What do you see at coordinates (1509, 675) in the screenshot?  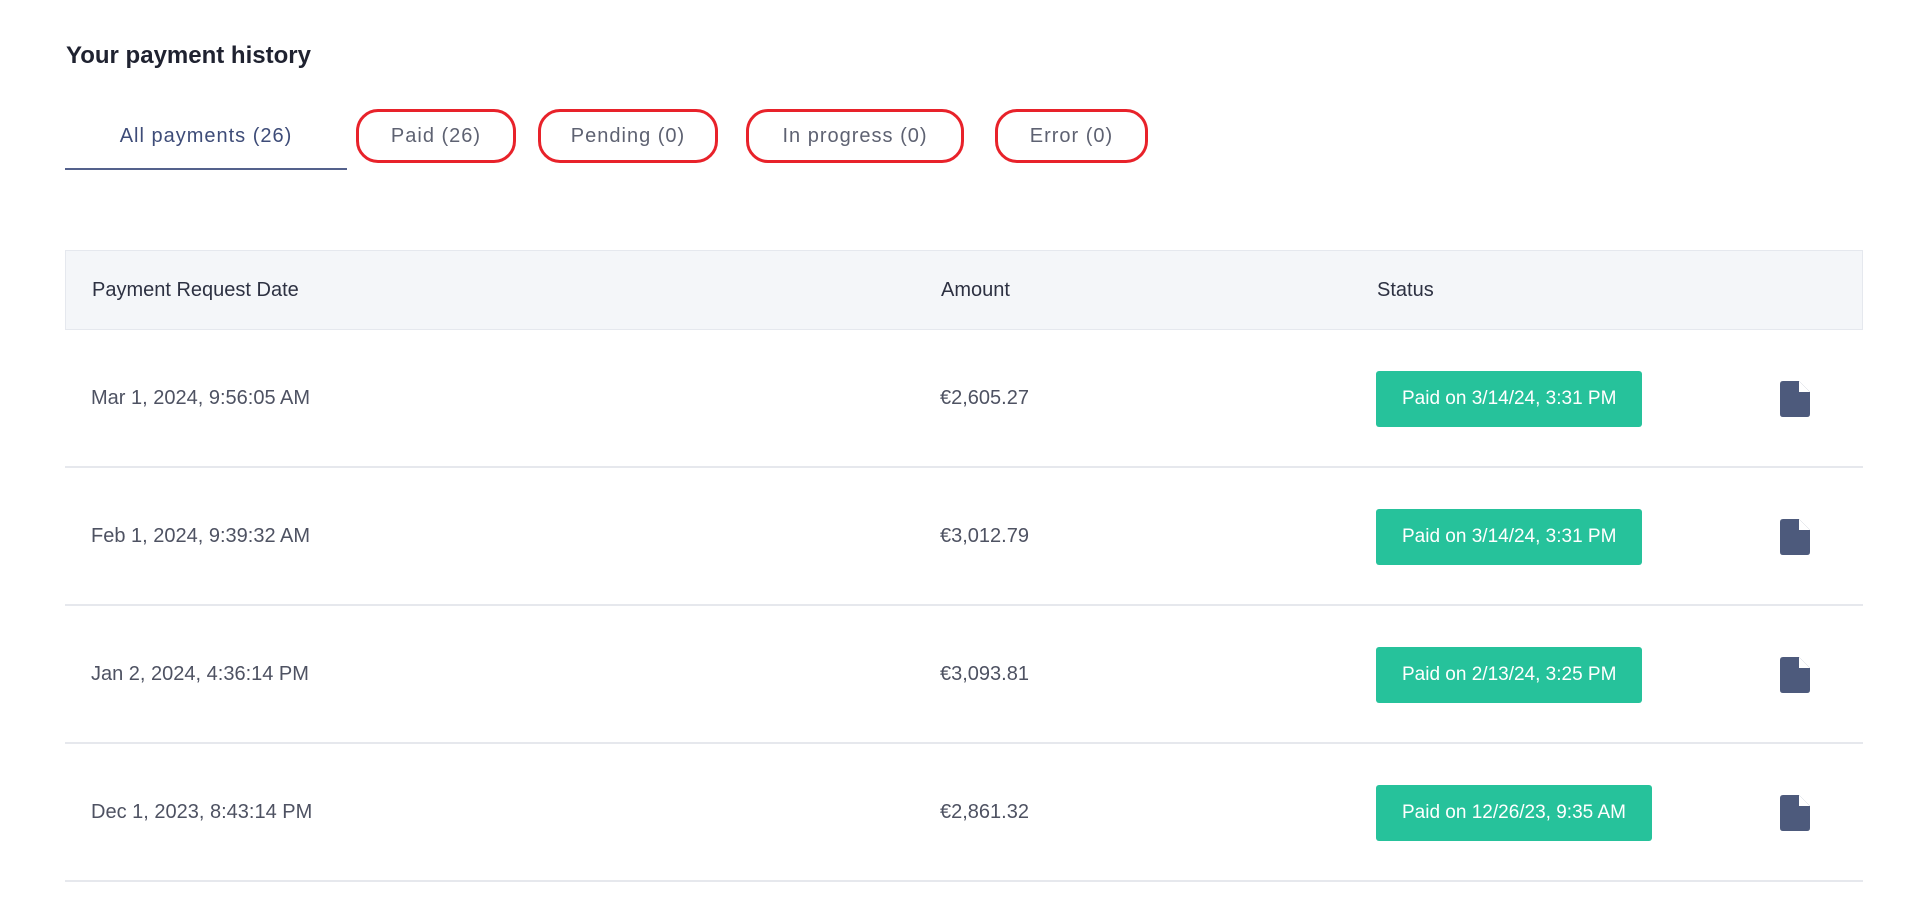 I see `status-badge: Paid on 2/13/24, 3:25 PM` at bounding box center [1509, 675].